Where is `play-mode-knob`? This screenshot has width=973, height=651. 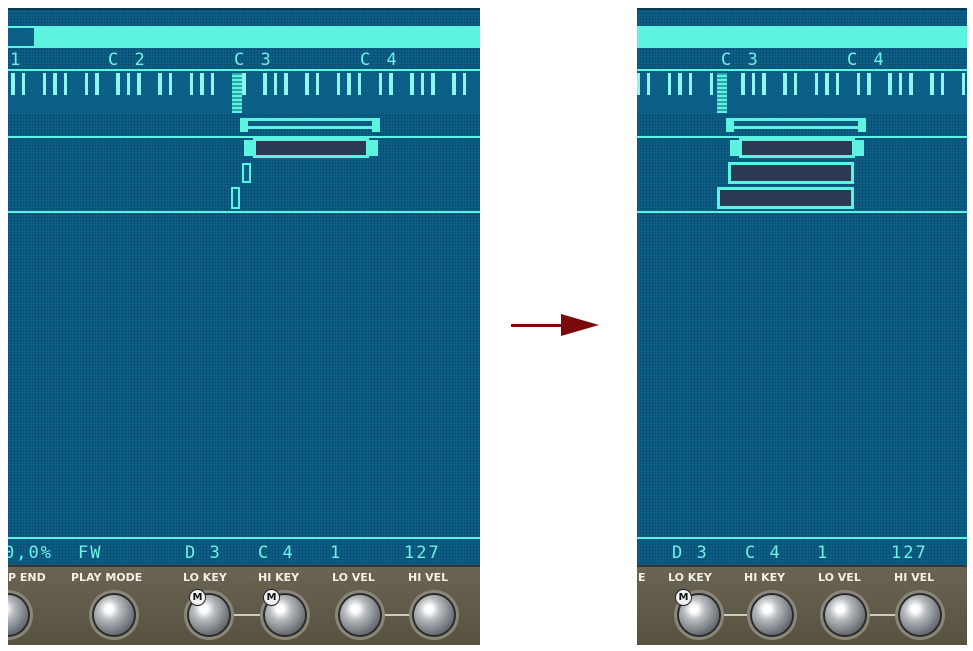
play-mode-knob is located at coordinates (114, 615).